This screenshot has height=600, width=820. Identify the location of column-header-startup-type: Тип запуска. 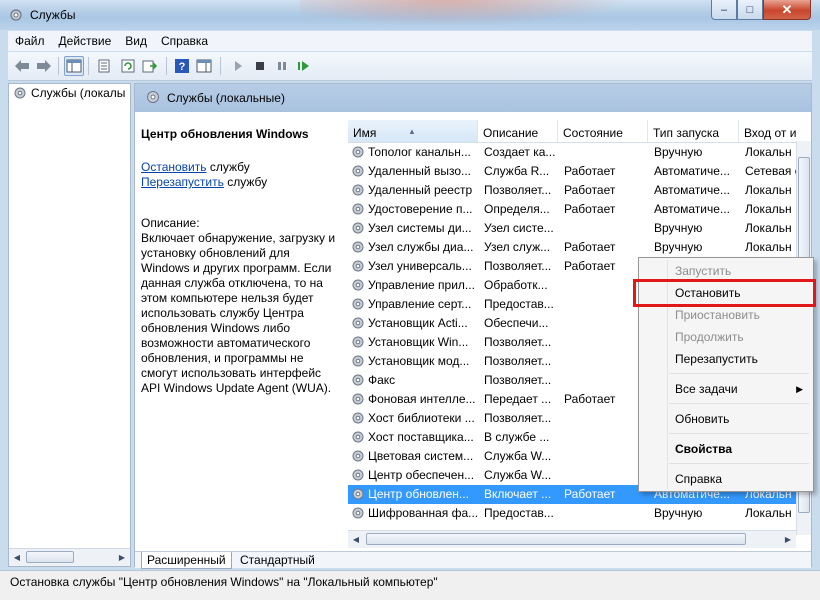
(693, 131).